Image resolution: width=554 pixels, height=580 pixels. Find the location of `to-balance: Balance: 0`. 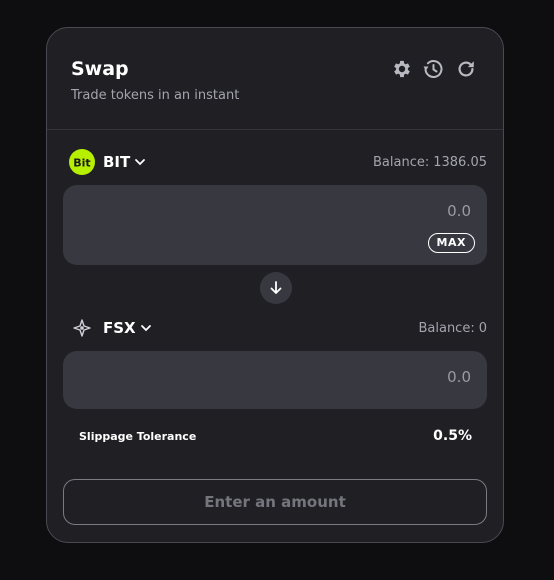

to-balance: Balance: 0 is located at coordinates (452, 328).